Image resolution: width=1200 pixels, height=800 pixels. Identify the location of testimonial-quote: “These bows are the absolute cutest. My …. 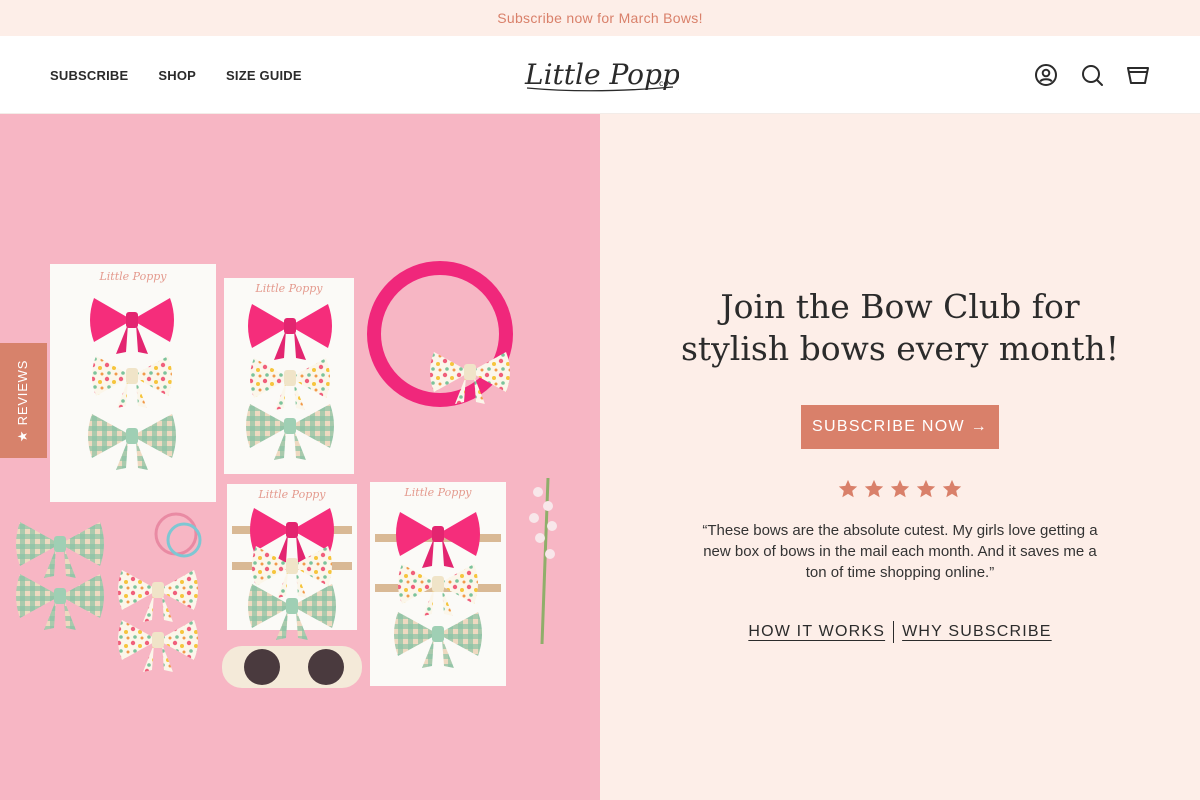
(900, 551).